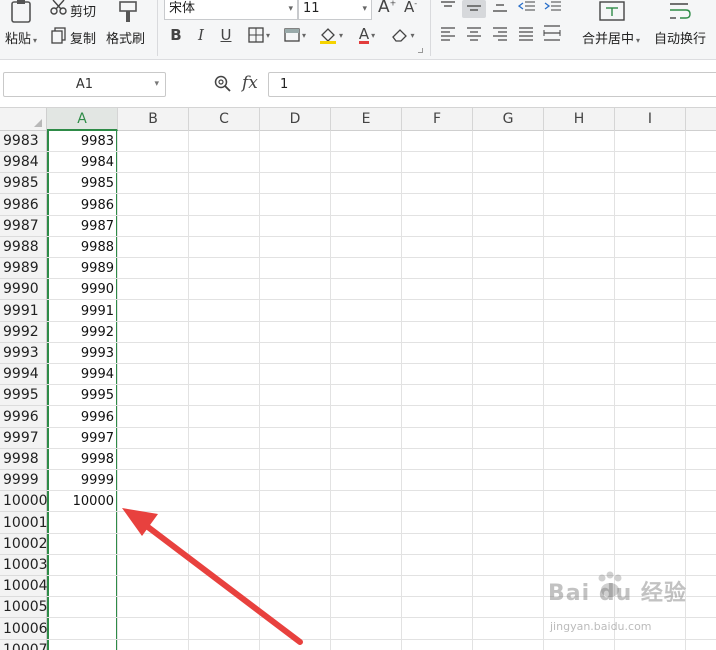 This screenshot has width=716, height=650. I want to click on column-header-d: D, so click(295, 119).